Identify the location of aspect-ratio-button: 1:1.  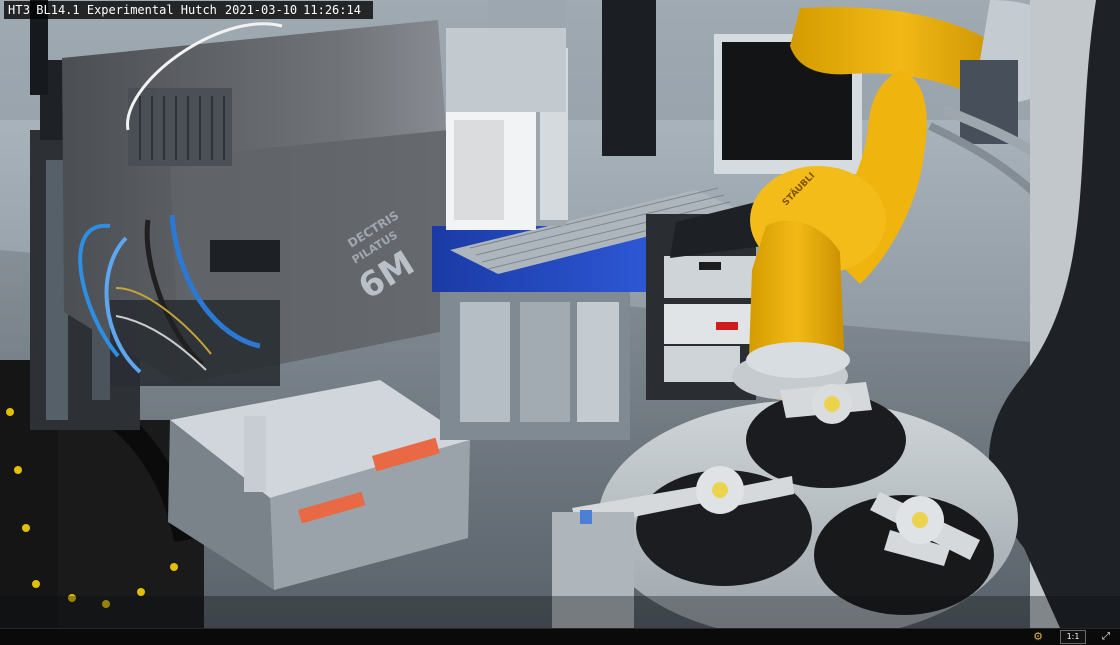
(1073, 637).